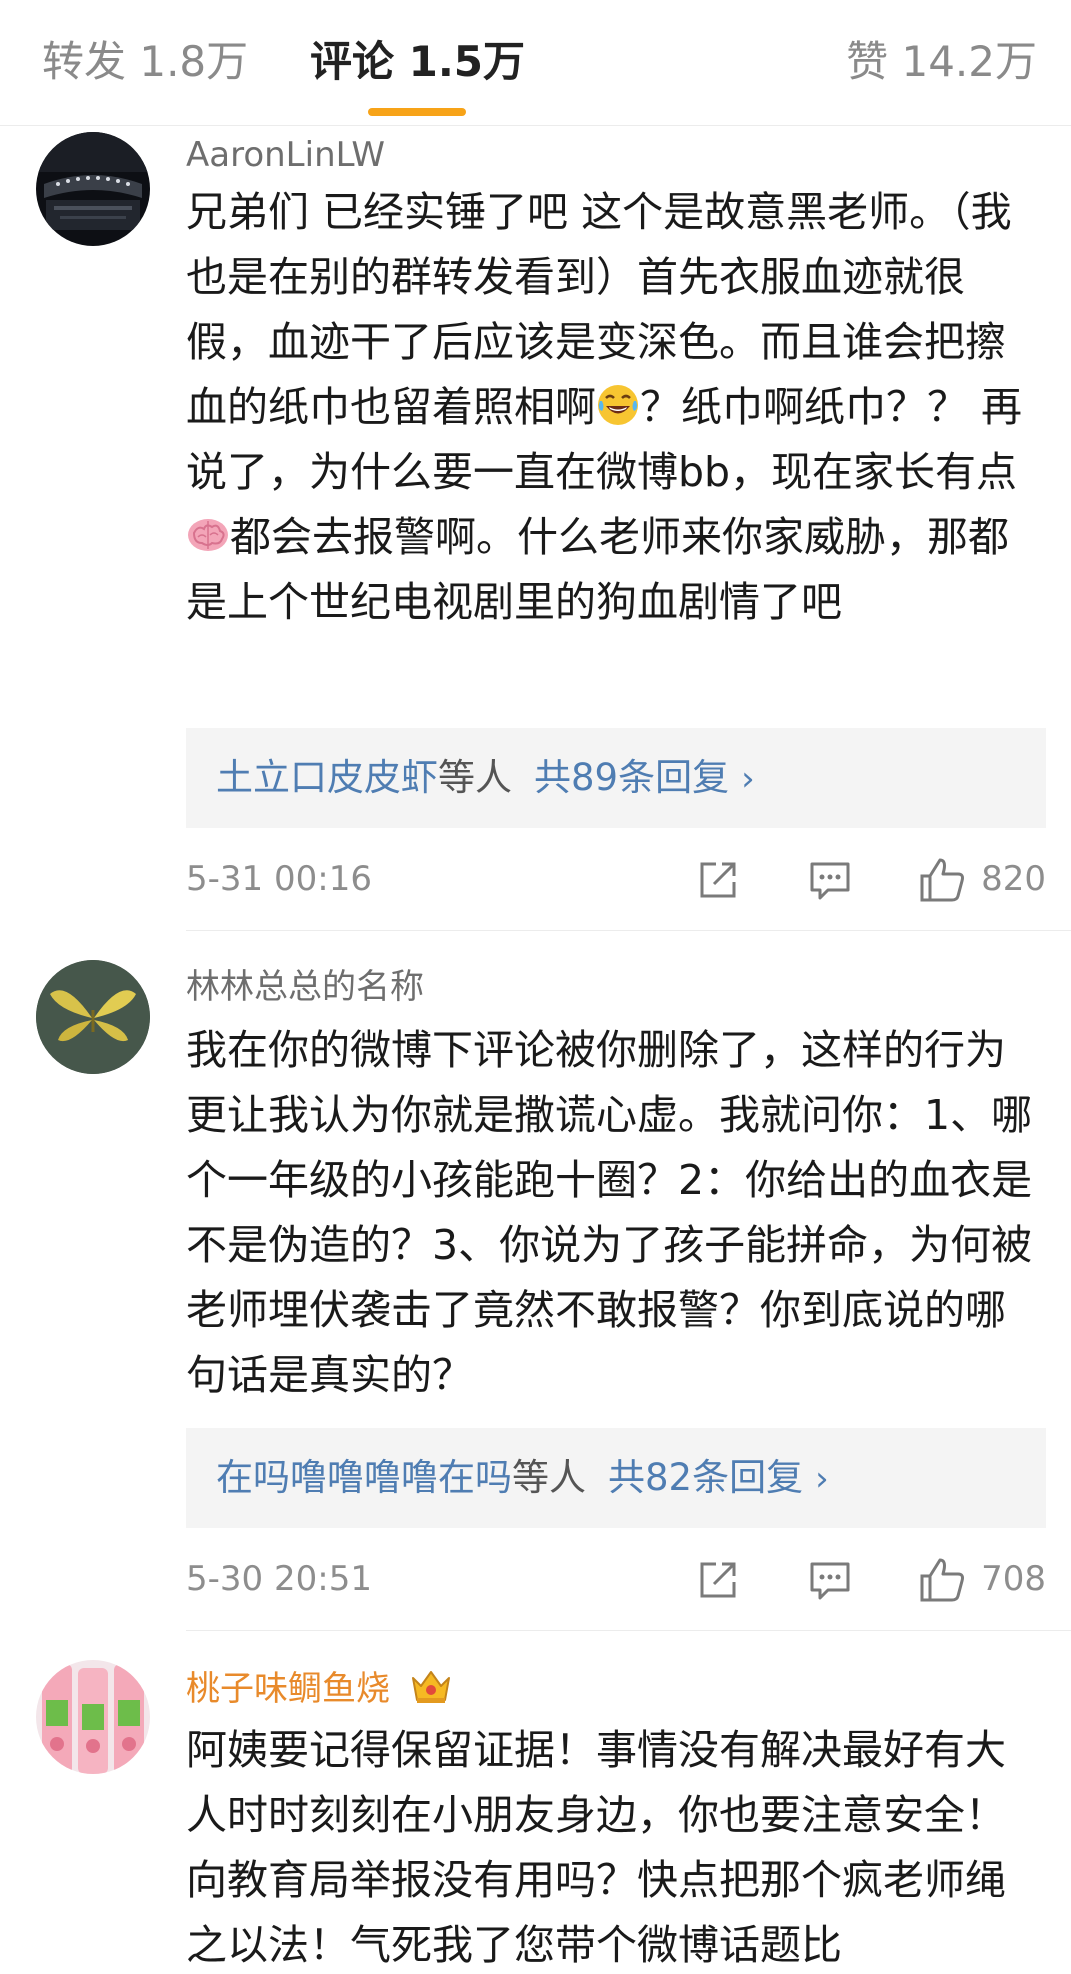  Describe the element at coordinates (327, 777) in the screenshot. I see `reply-user-link: 土立口皮皮虾` at that location.